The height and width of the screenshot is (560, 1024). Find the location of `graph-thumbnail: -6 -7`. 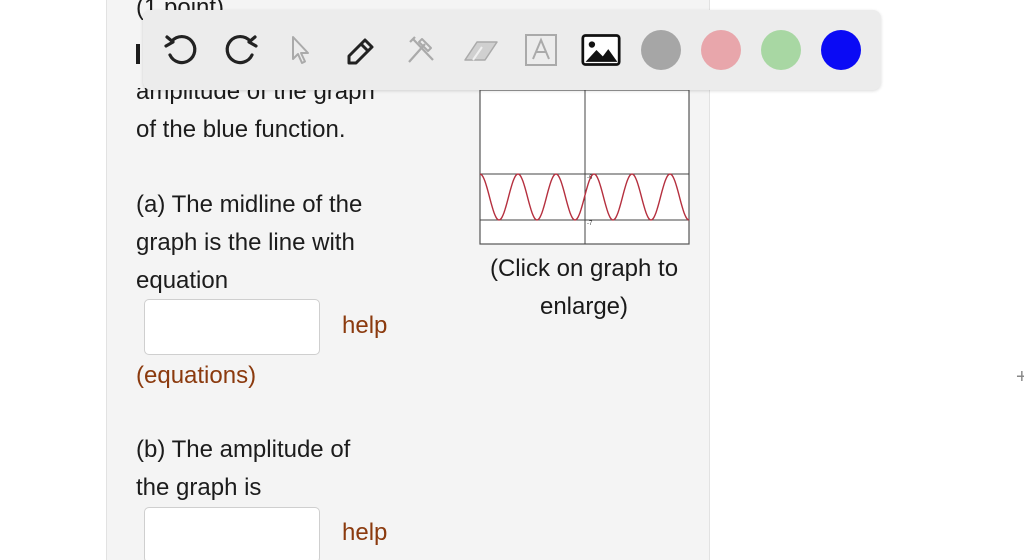

graph-thumbnail: -6 -7 is located at coordinates (585, 167).